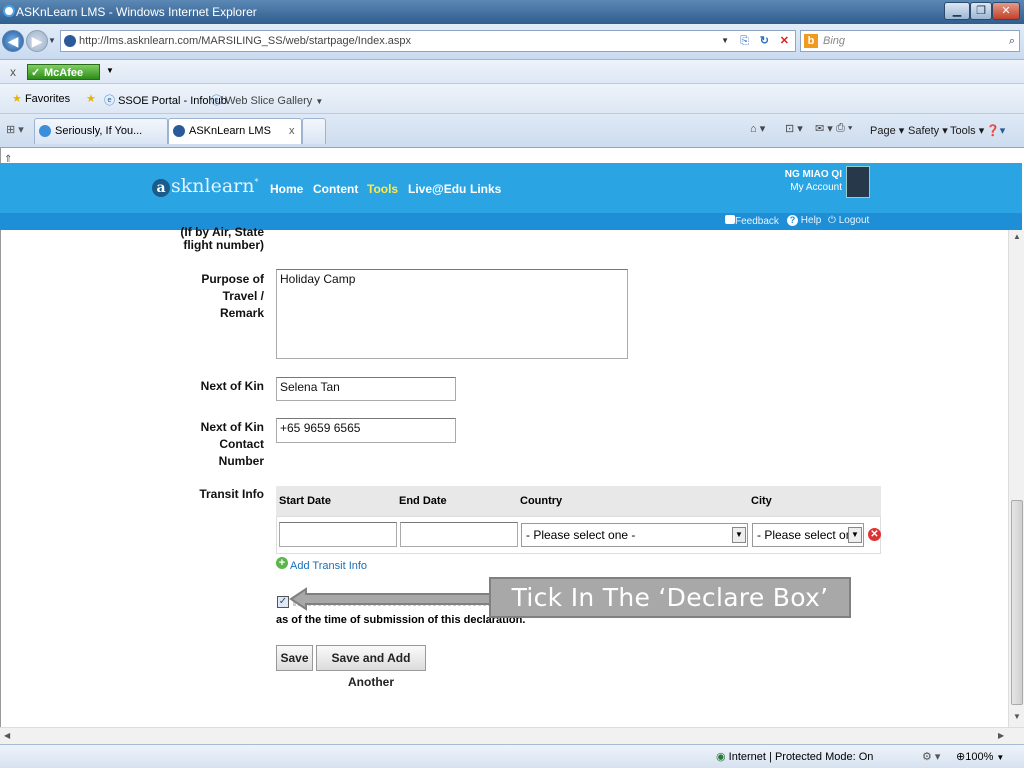 This screenshot has width=1024, height=768. I want to click on mail-icon: ✉ ▾, so click(824, 128).